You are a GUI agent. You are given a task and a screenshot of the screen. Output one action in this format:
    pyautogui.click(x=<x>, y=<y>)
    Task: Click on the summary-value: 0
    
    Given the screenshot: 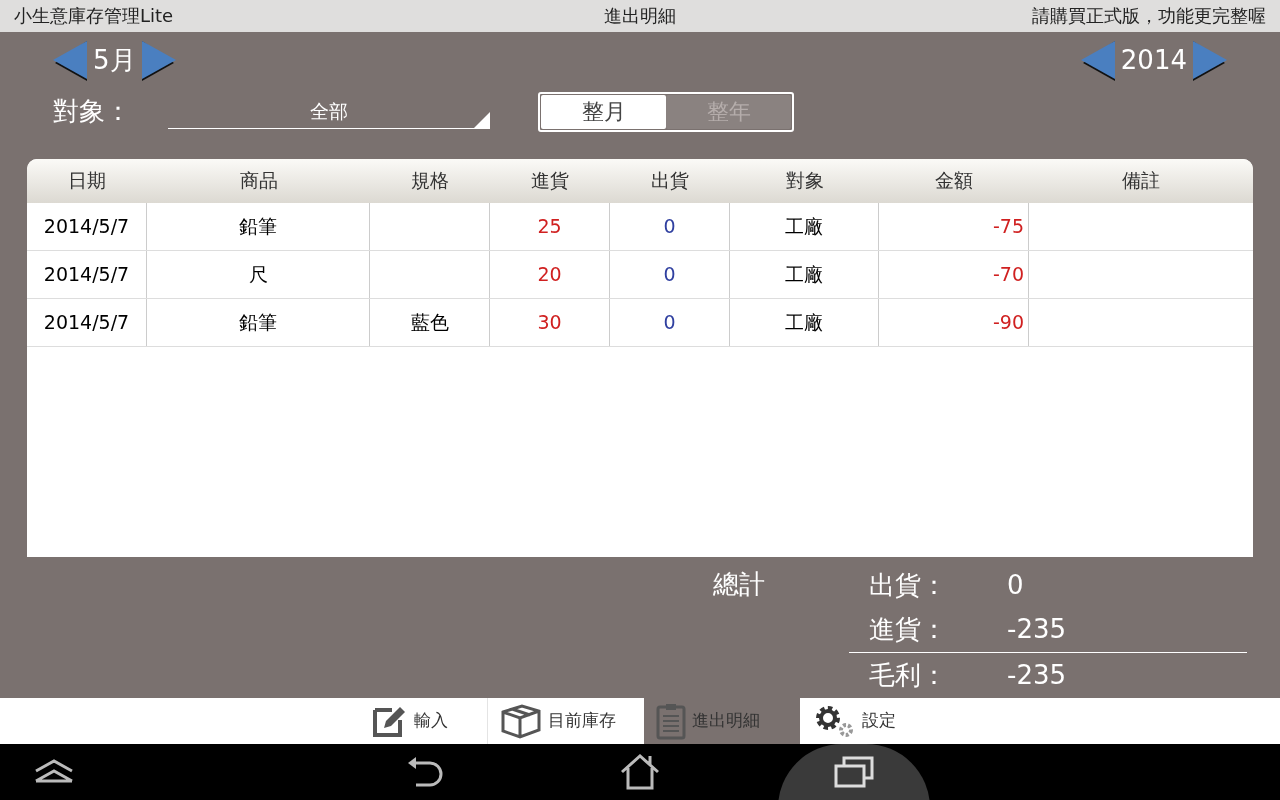 What is the action you would take?
    pyautogui.click(x=1015, y=585)
    